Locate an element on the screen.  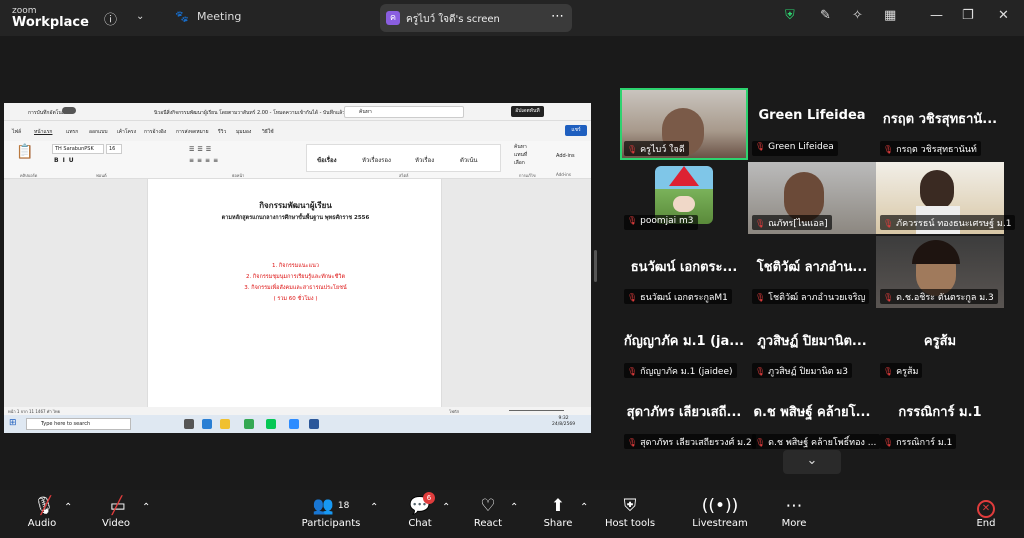
view-layout-icon: ▦ is located at coordinates (890, 15).